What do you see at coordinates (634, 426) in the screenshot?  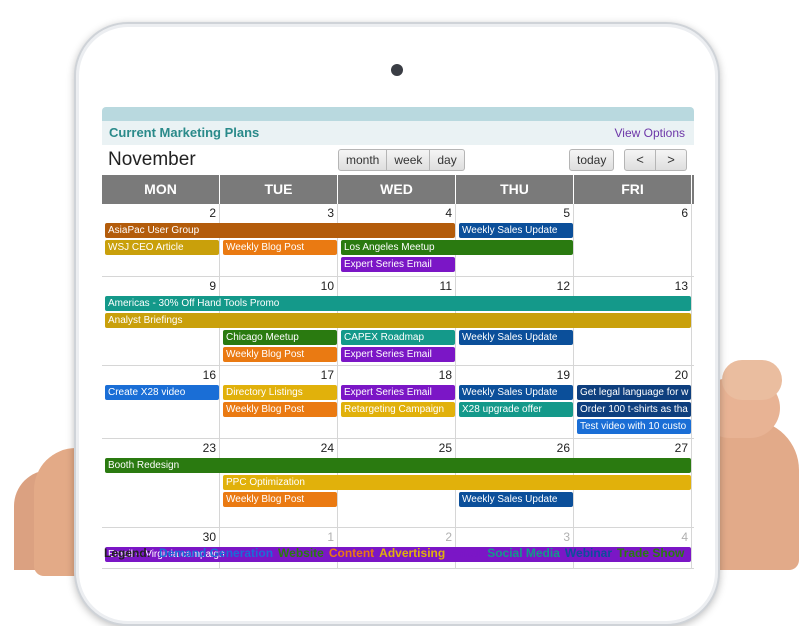 I see `calendar-event: Test video with 10 custo` at bounding box center [634, 426].